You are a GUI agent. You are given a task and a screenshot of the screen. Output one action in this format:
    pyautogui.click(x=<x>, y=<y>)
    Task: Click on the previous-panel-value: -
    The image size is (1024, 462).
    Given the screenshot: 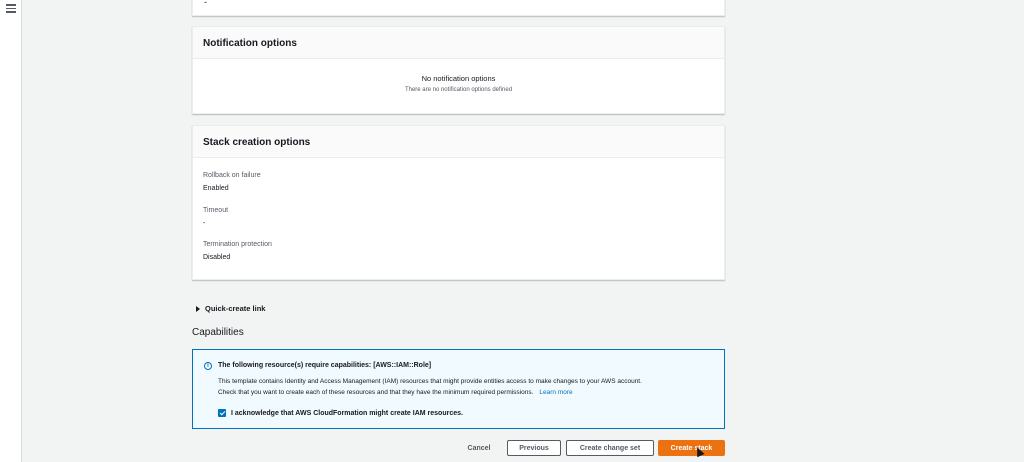 What is the action you would take?
    pyautogui.click(x=205, y=3)
    